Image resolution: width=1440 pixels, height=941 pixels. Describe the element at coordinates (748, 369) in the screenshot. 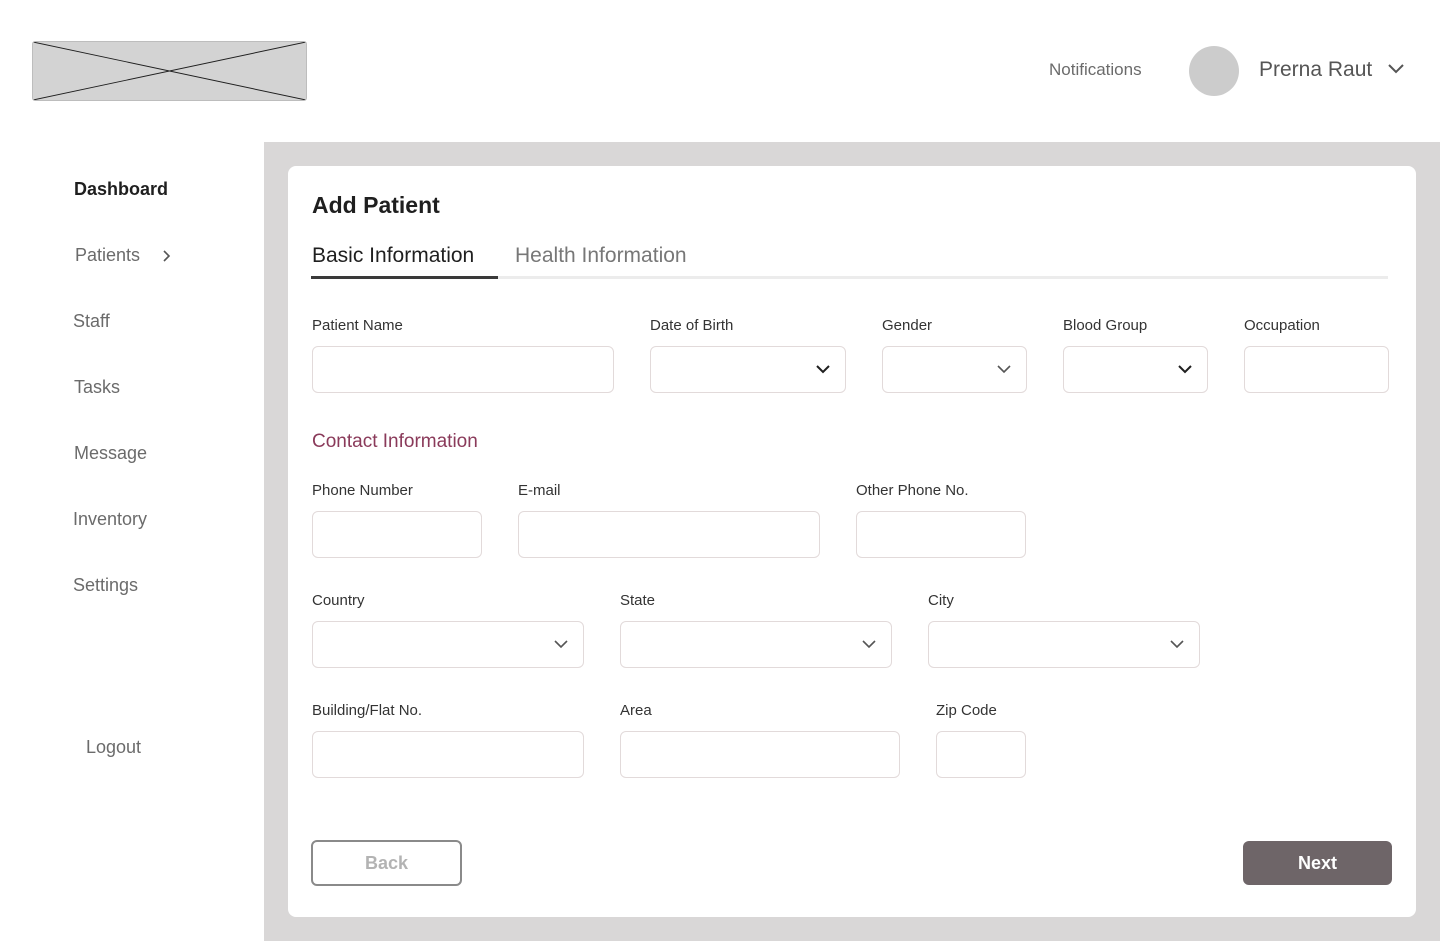

I see `date-of-birth-select` at that location.